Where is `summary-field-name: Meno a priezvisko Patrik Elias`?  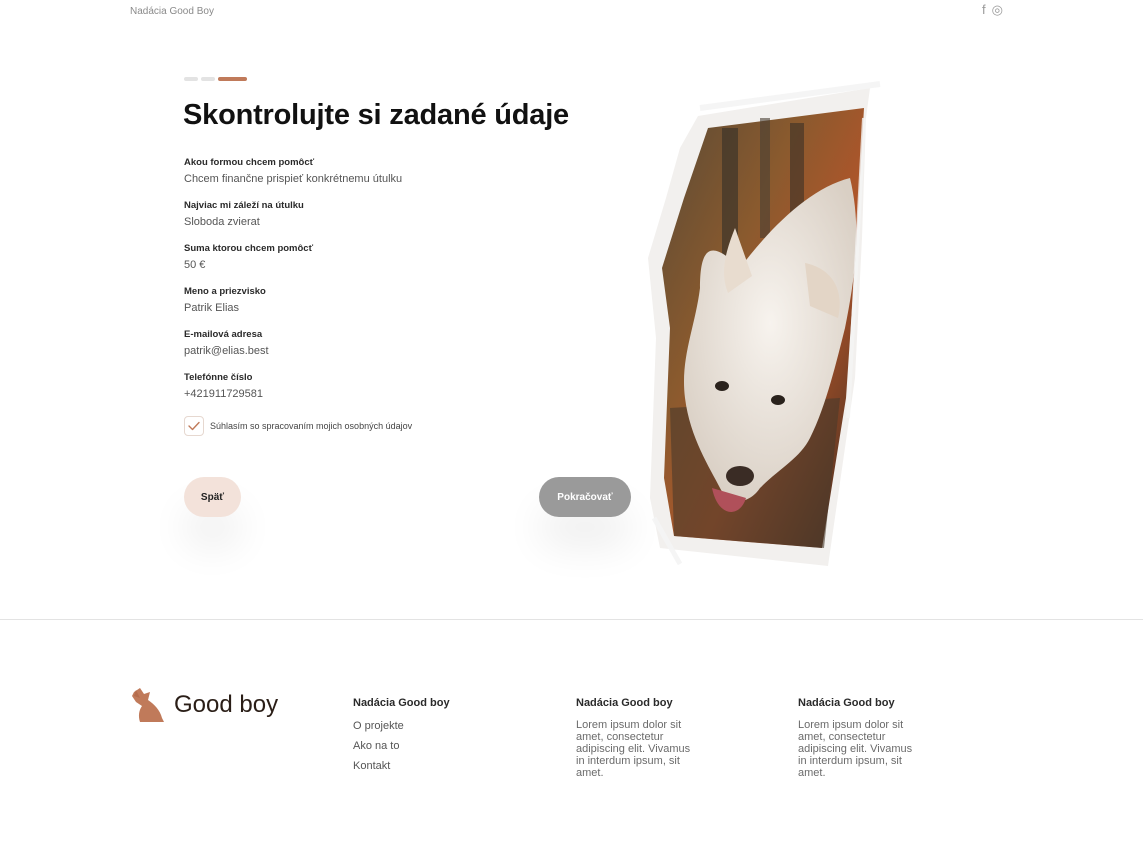 summary-field-name: Meno a priezvisko Patrik Elias is located at coordinates (225, 300).